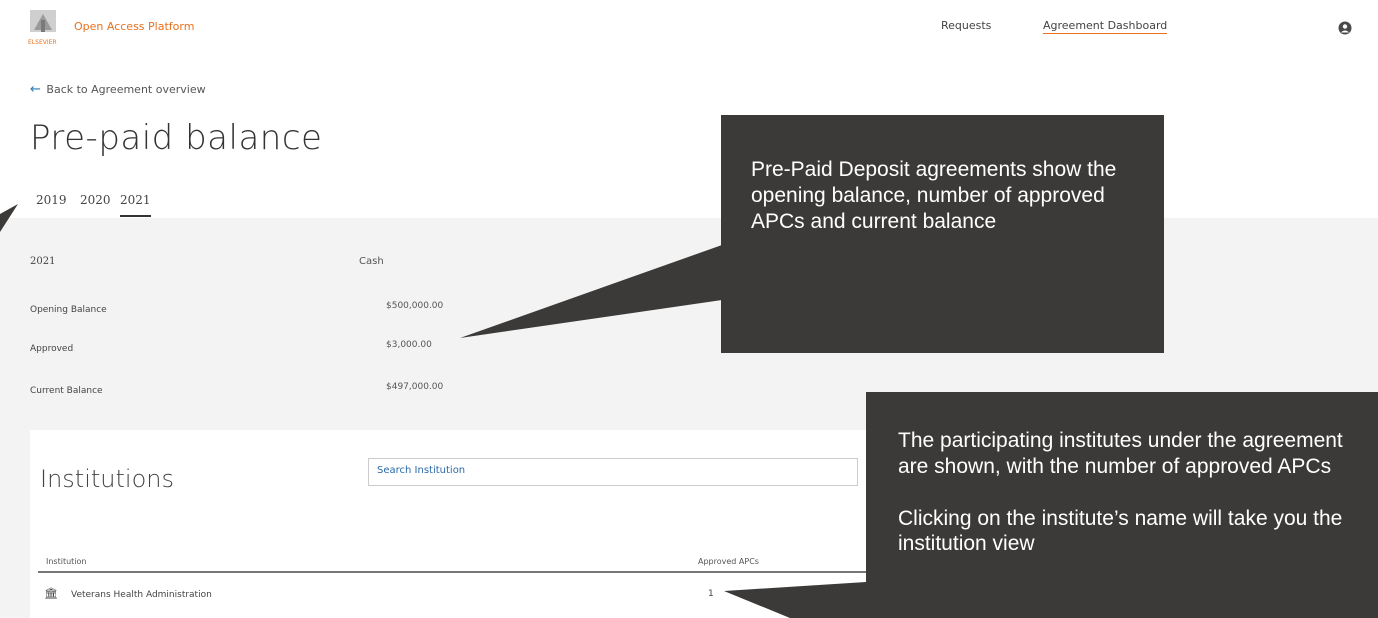 The height and width of the screenshot is (618, 1378). I want to click on pointer-institution, so click(795, 600).